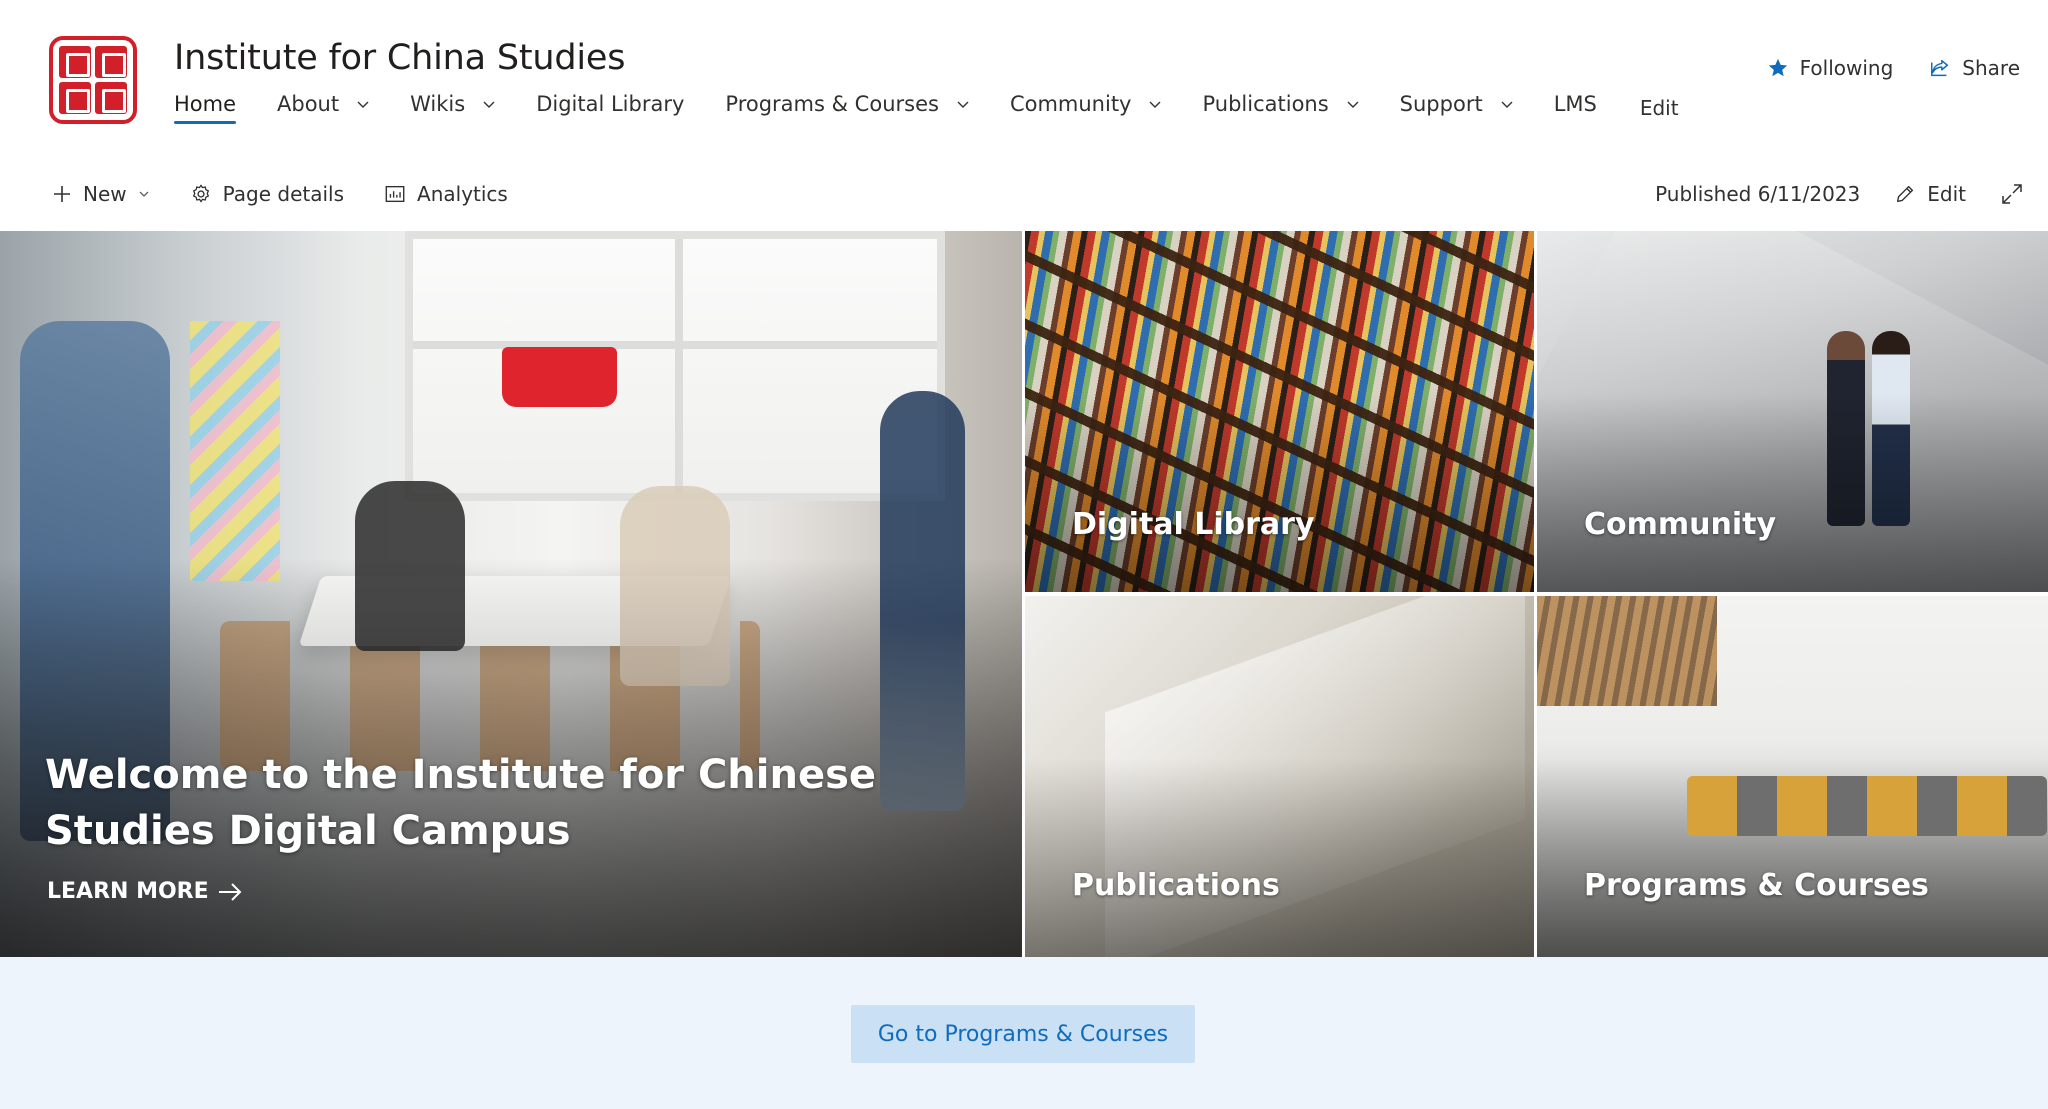 The width and height of the screenshot is (2048, 1109). I want to click on hero-tile-digital-library: Digital Library, so click(1279, 411).